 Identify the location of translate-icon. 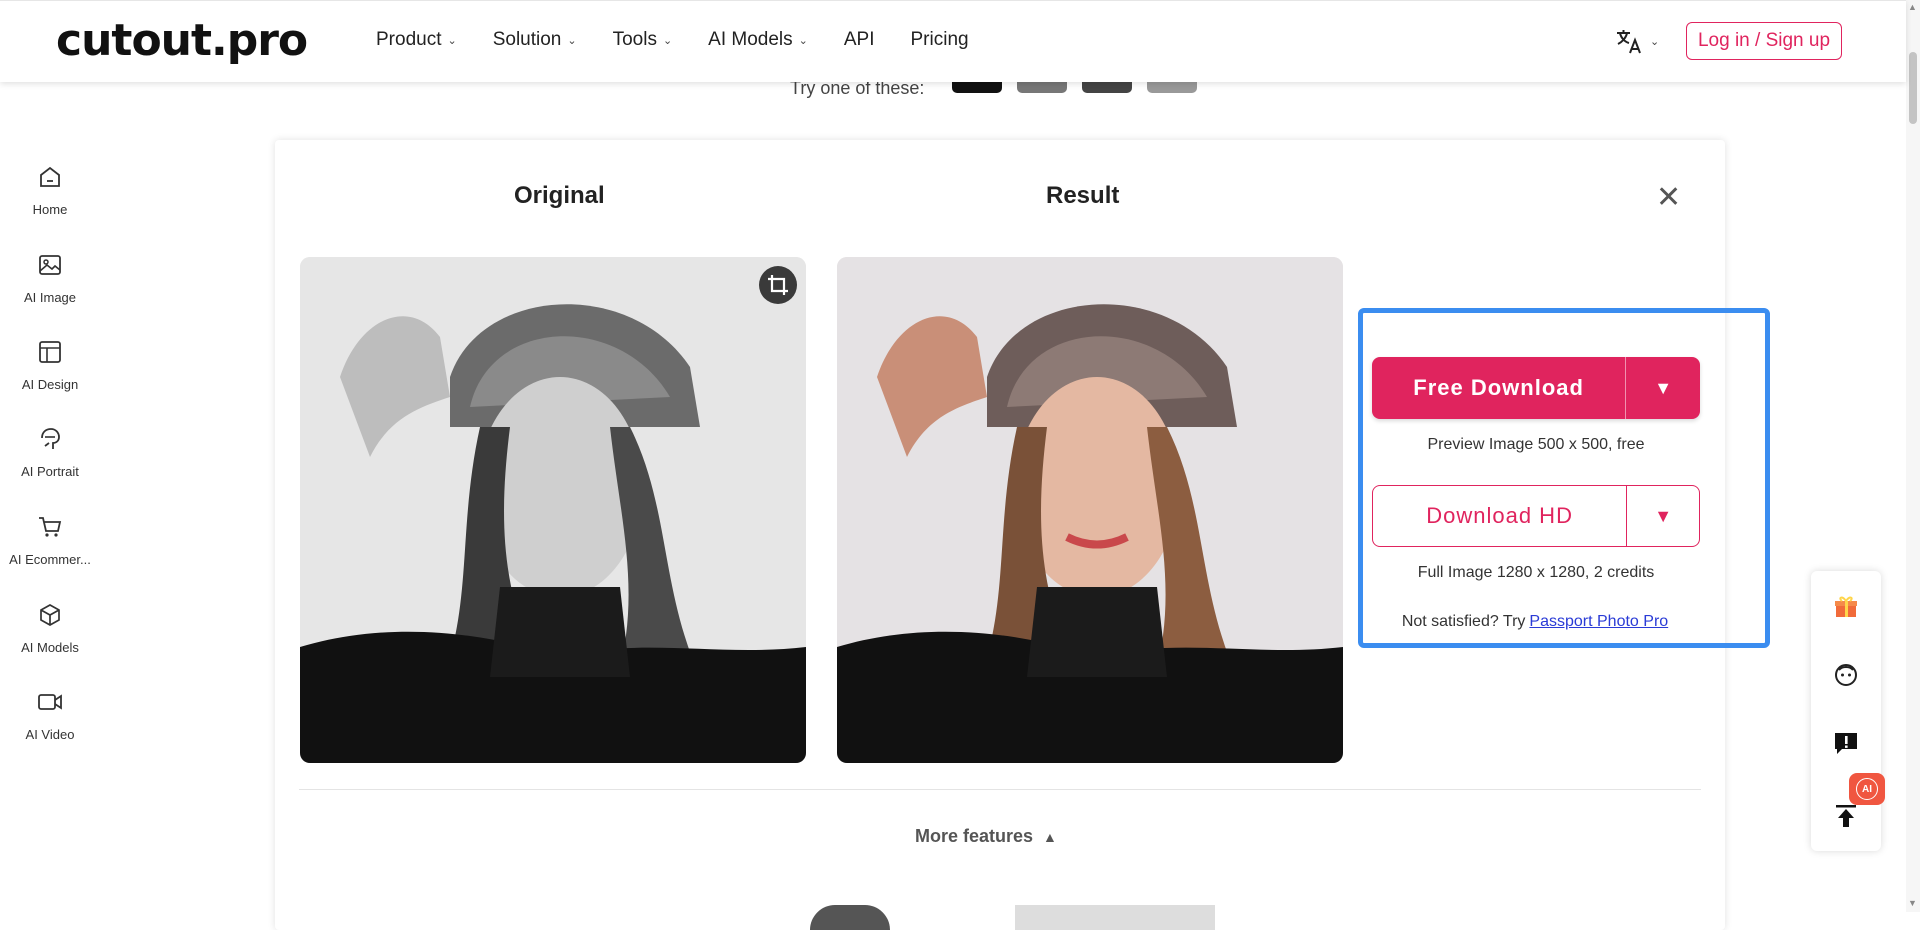
(1629, 42).